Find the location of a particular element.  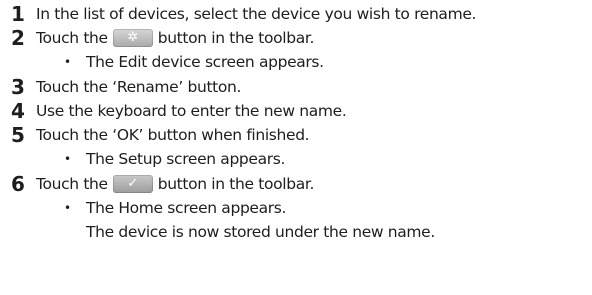

check-icon: ✓ is located at coordinates (132, 183).